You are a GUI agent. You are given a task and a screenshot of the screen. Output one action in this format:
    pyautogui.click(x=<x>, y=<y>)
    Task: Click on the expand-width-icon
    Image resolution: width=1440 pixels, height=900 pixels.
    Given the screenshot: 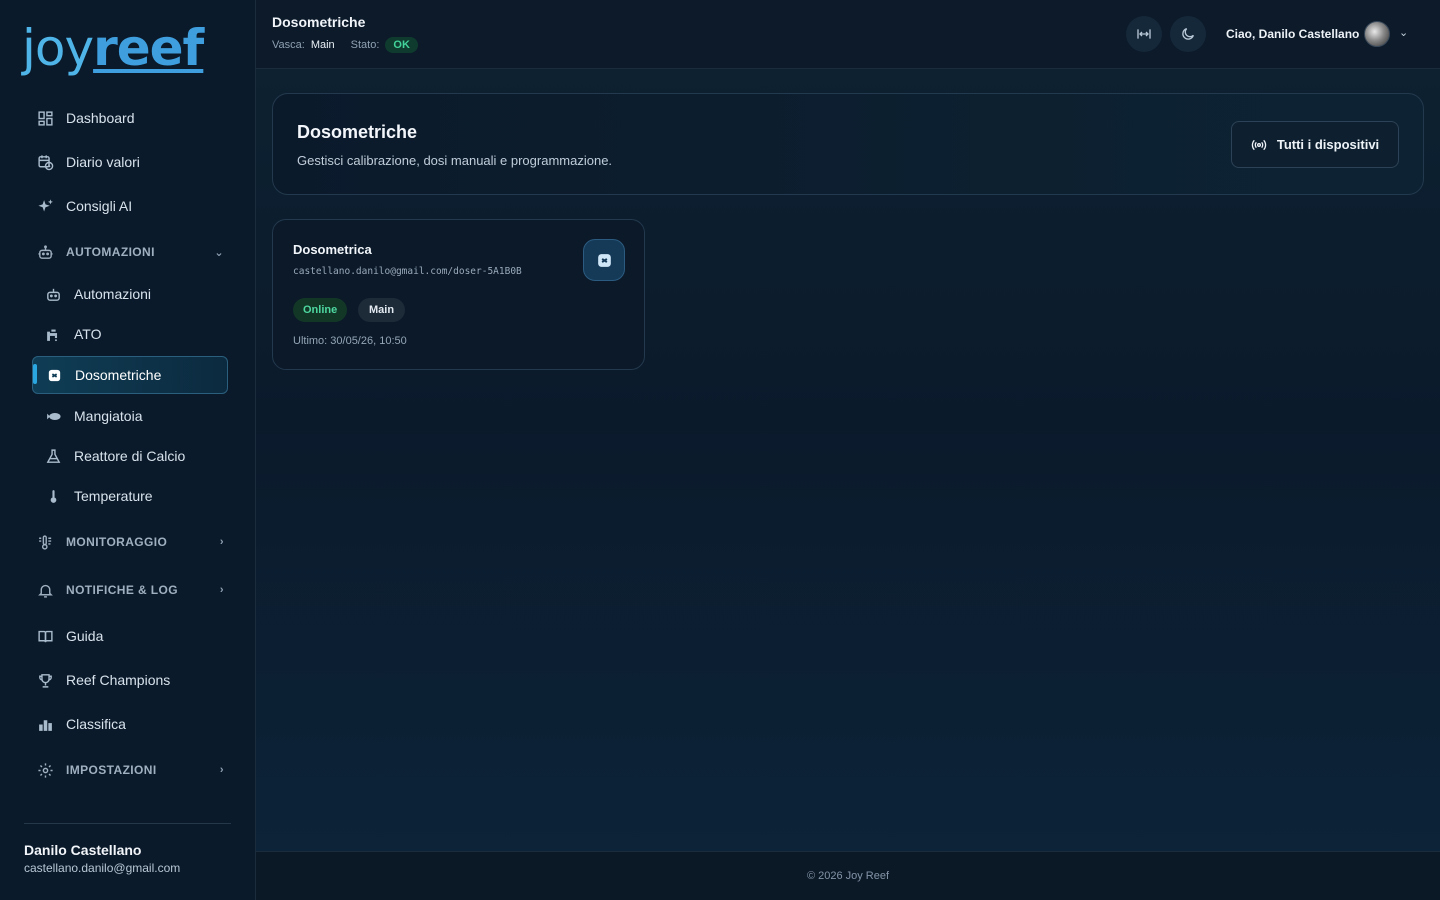 What is the action you would take?
    pyautogui.click(x=1144, y=34)
    